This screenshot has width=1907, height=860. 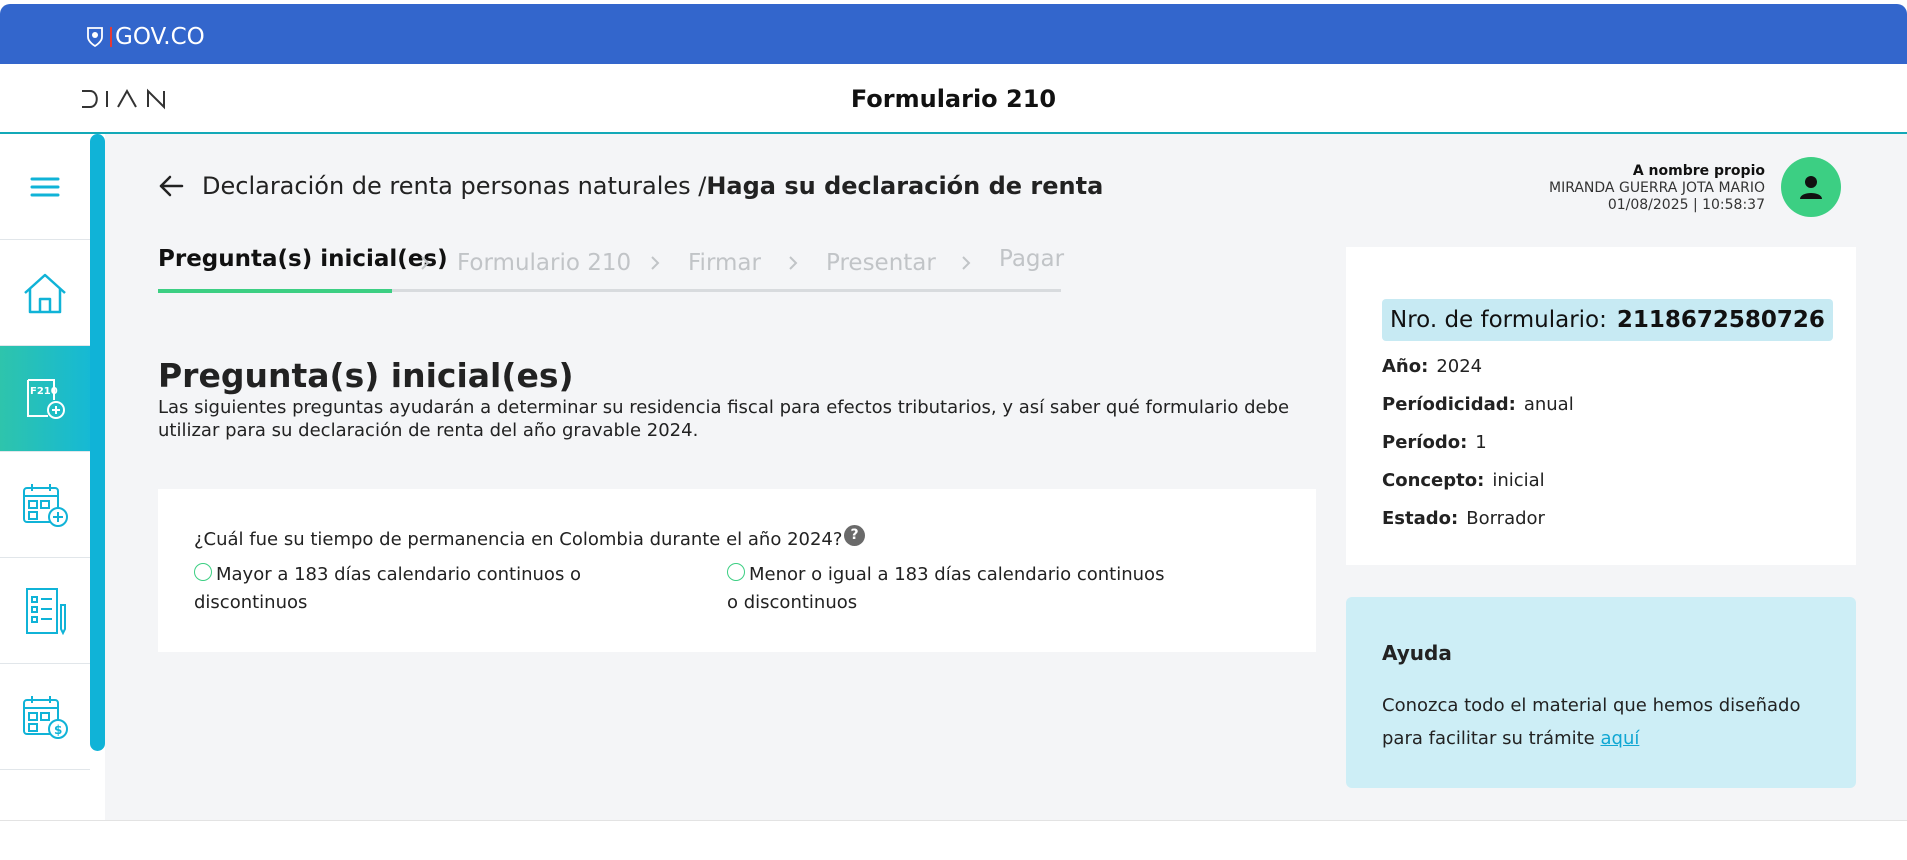 What do you see at coordinates (724, 263) in the screenshot?
I see `step-firmar: Firmar` at bounding box center [724, 263].